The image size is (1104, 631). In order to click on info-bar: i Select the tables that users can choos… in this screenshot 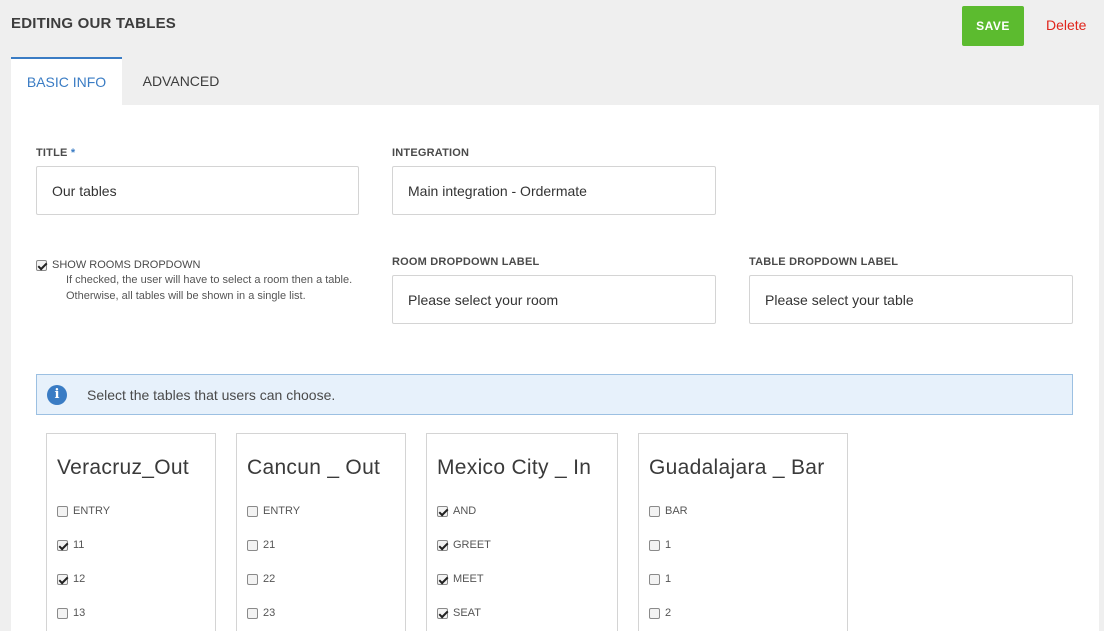, I will do `click(554, 394)`.